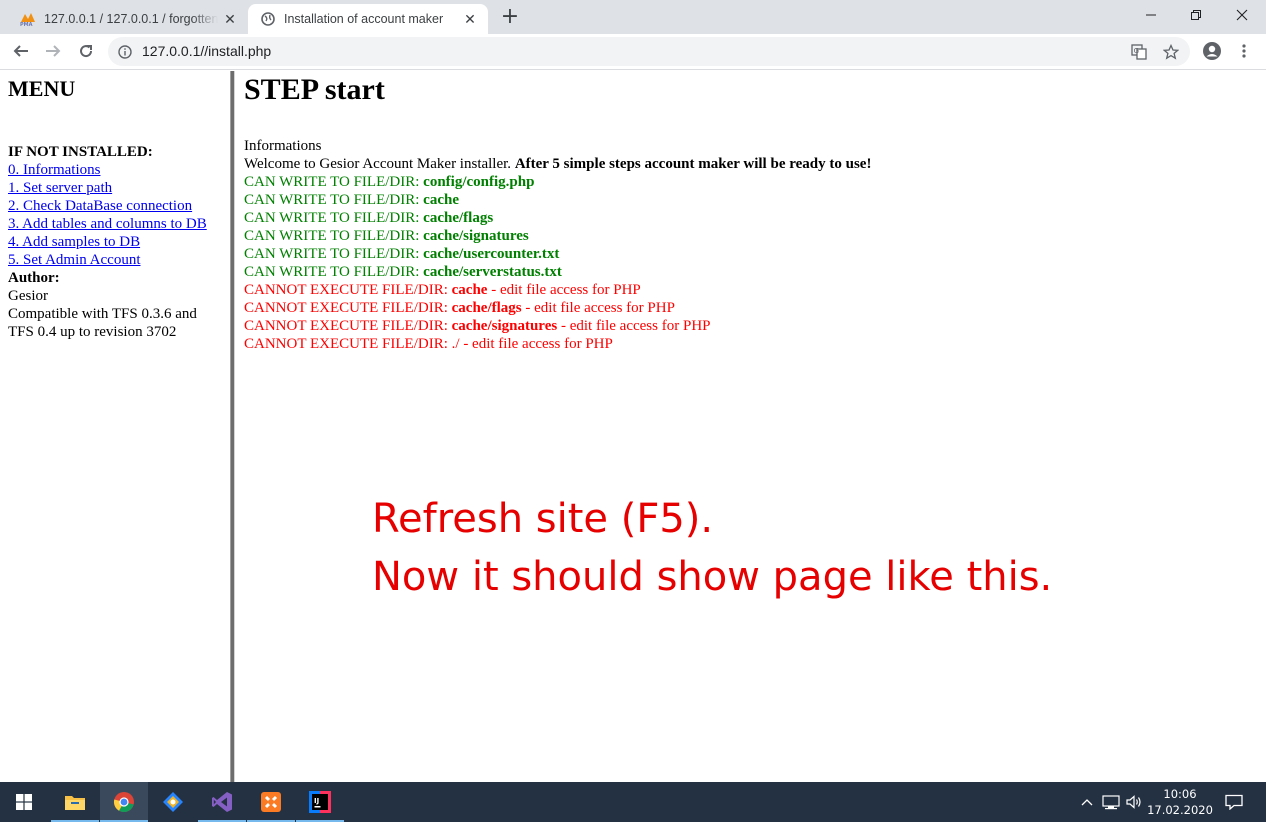 Image resolution: width=1266 pixels, height=822 pixels. Describe the element at coordinates (42, 88) in the screenshot. I see `menu-heading: MENU` at that location.